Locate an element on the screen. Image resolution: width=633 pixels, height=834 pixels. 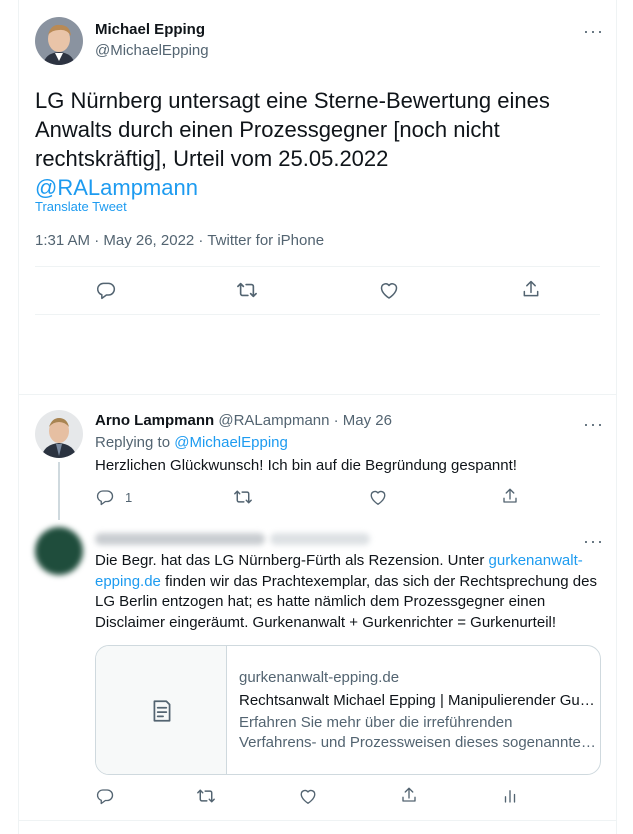
timeline-border-left is located at coordinates (18, 417).